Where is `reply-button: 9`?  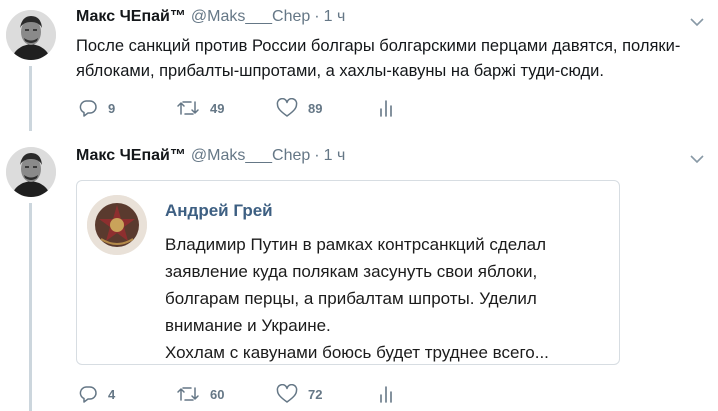 reply-button: 9 is located at coordinates (96, 108).